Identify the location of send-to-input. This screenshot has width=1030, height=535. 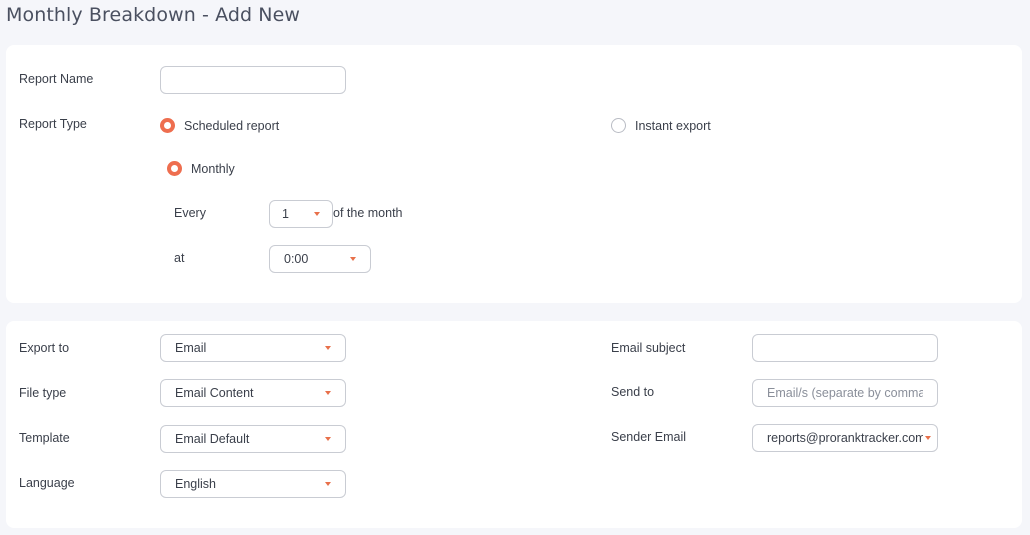
(845, 393).